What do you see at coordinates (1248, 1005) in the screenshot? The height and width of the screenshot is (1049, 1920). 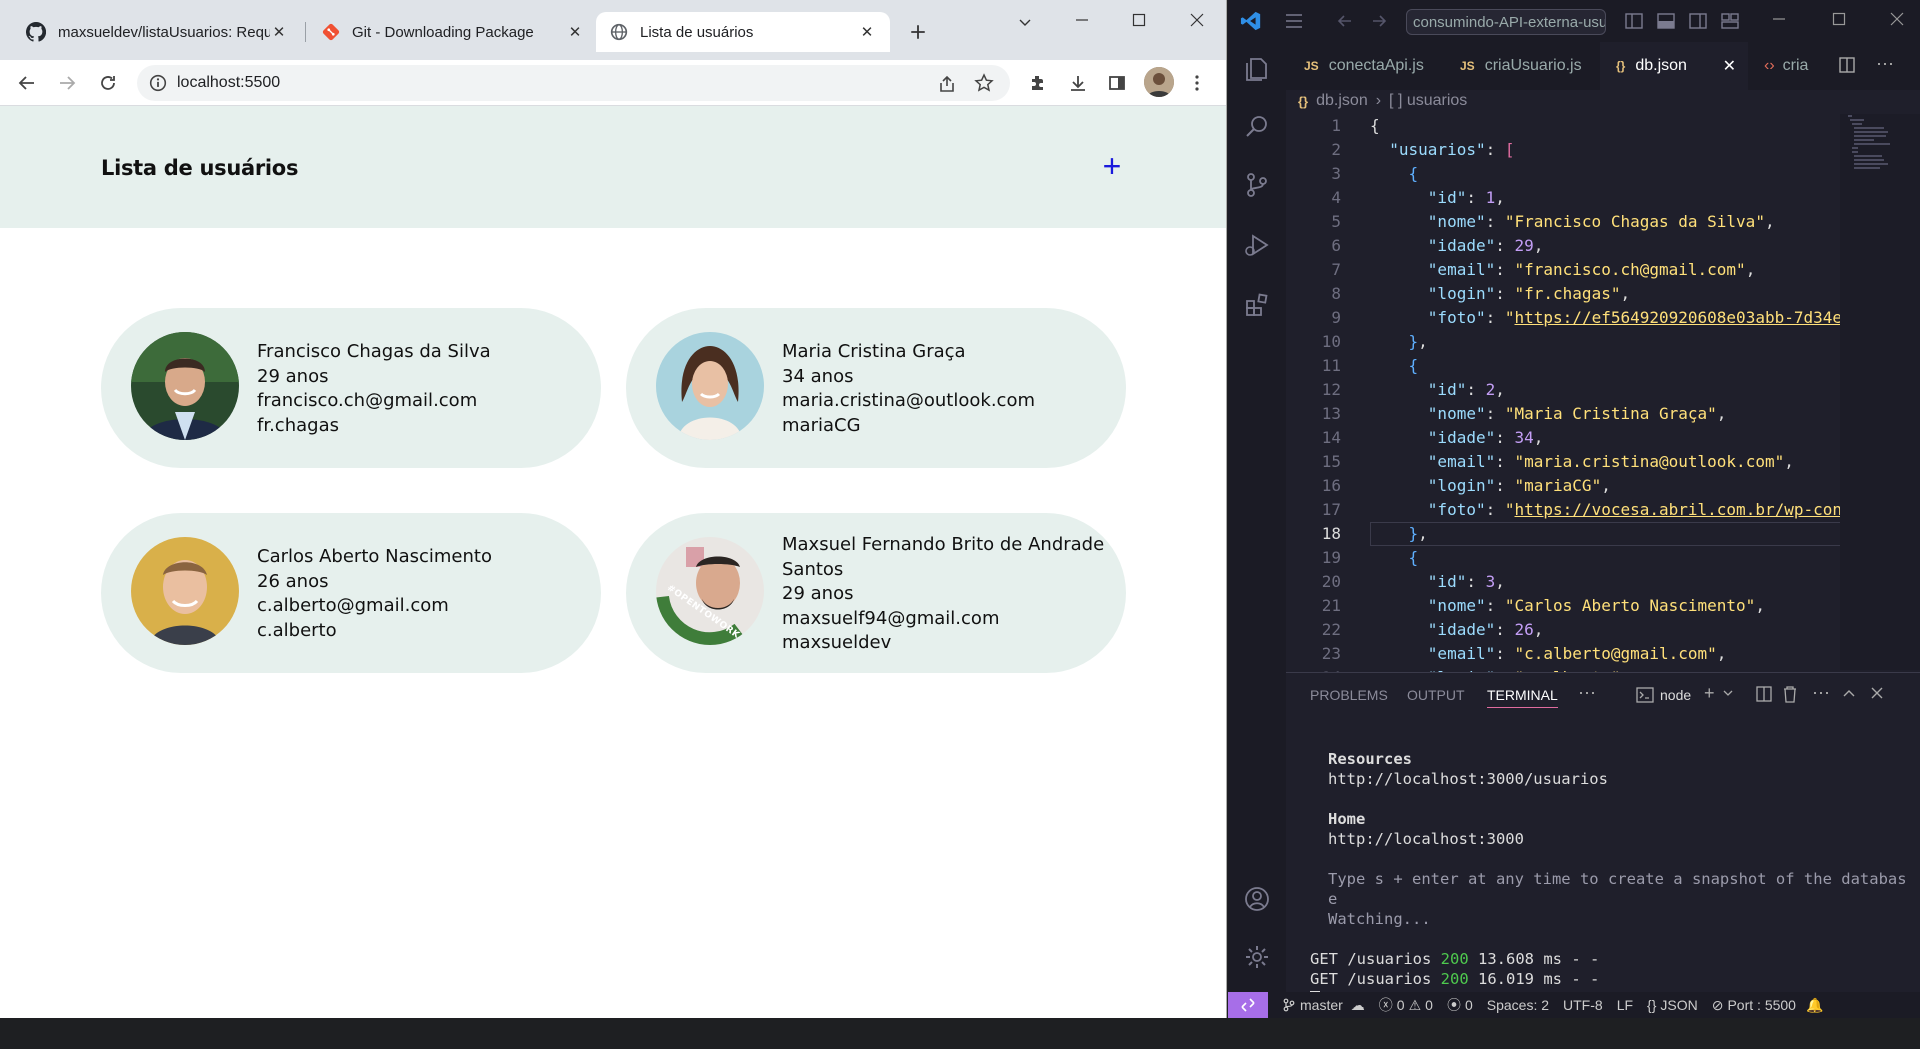 I see `remote-icon` at bounding box center [1248, 1005].